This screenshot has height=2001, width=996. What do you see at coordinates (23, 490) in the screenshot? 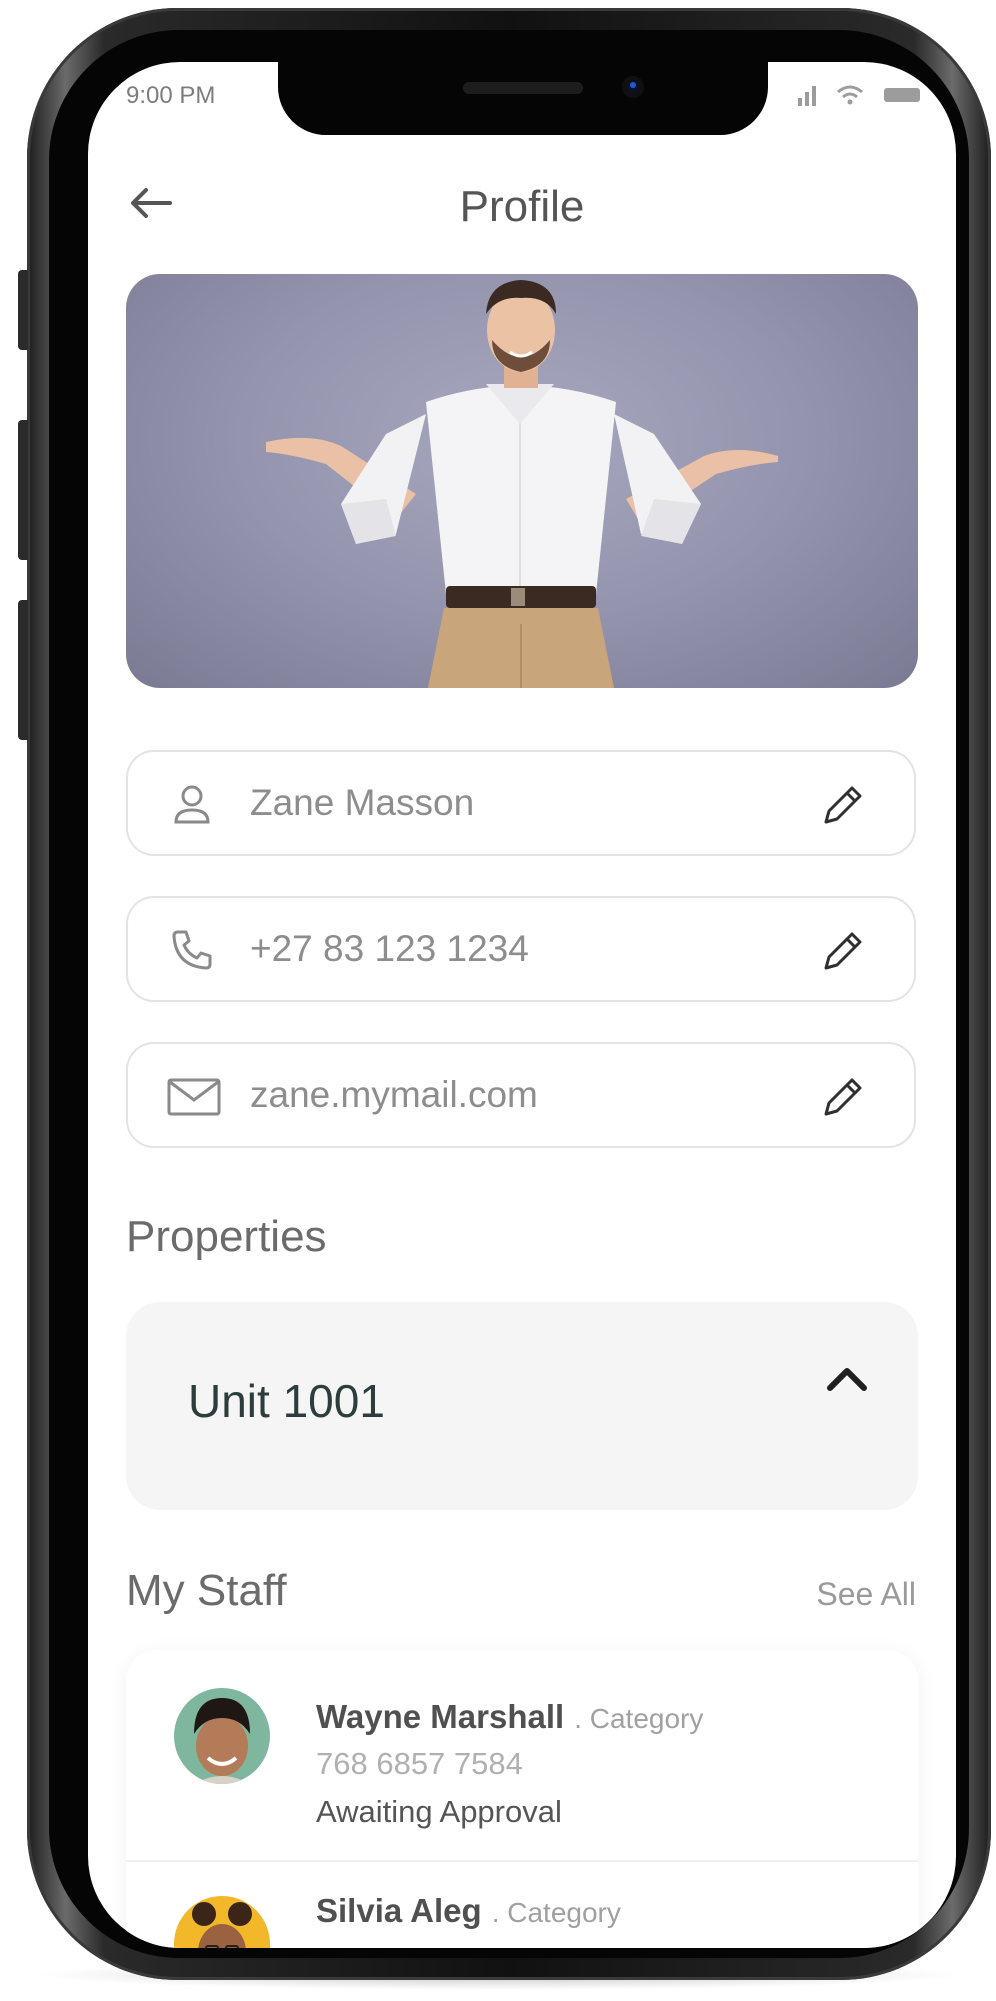
I see `volume-up-button` at bounding box center [23, 490].